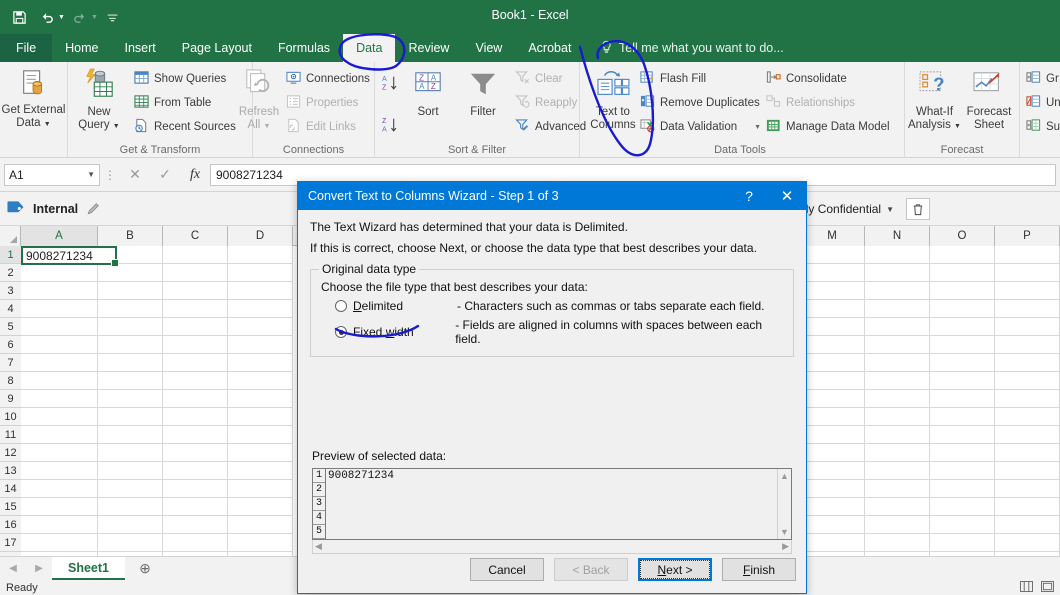  Describe the element at coordinates (483, 94) in the screenshot. I see `filter-button: Filter` at that location.